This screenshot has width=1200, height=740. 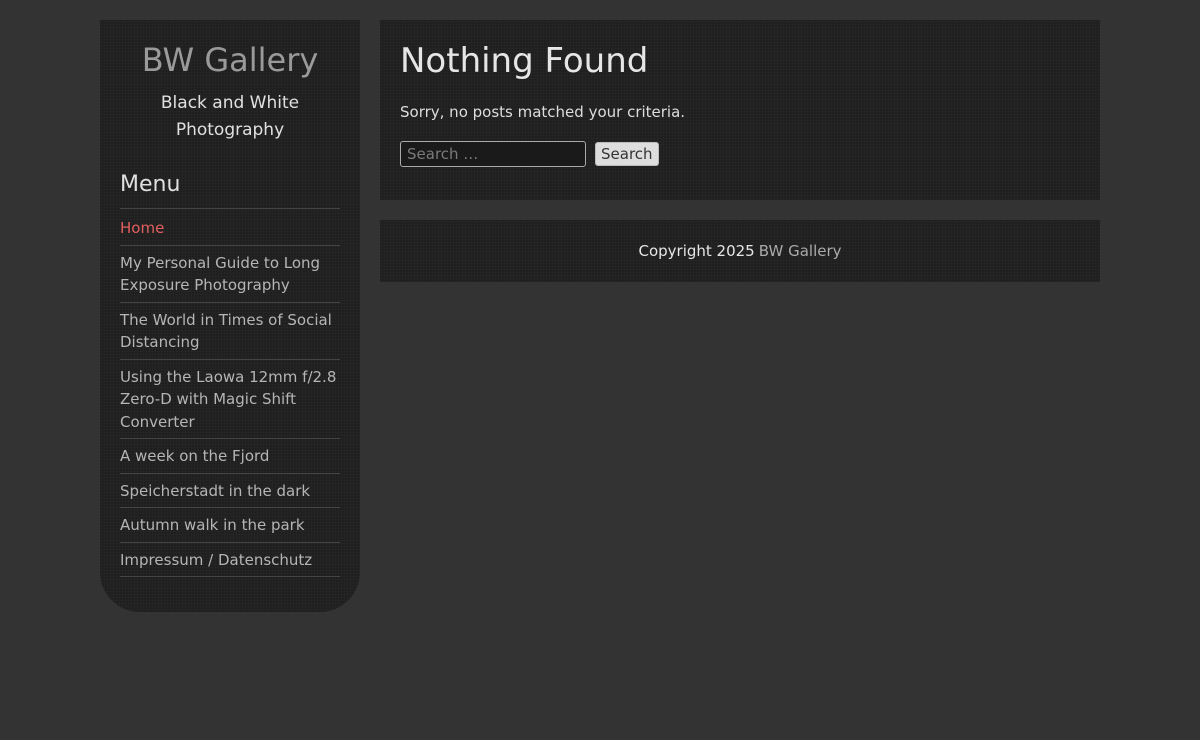 I want to click on no-results-message: Sorry, no posts matched your criteria., so click(x=543, y=112).